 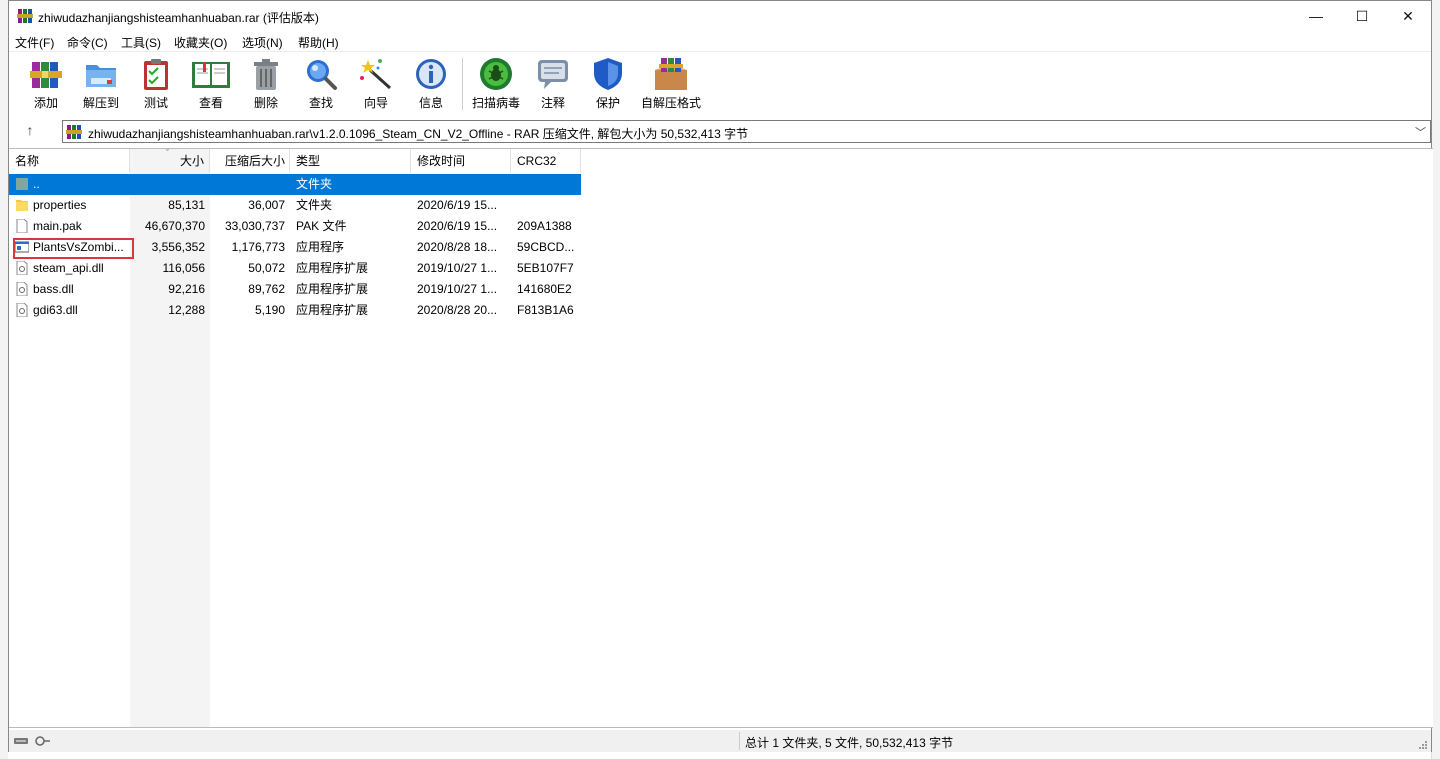 What do you see at coordinates (74, 132) in the screenshot?
I see `rar-archive-icon` at bounding box center [74, 132].